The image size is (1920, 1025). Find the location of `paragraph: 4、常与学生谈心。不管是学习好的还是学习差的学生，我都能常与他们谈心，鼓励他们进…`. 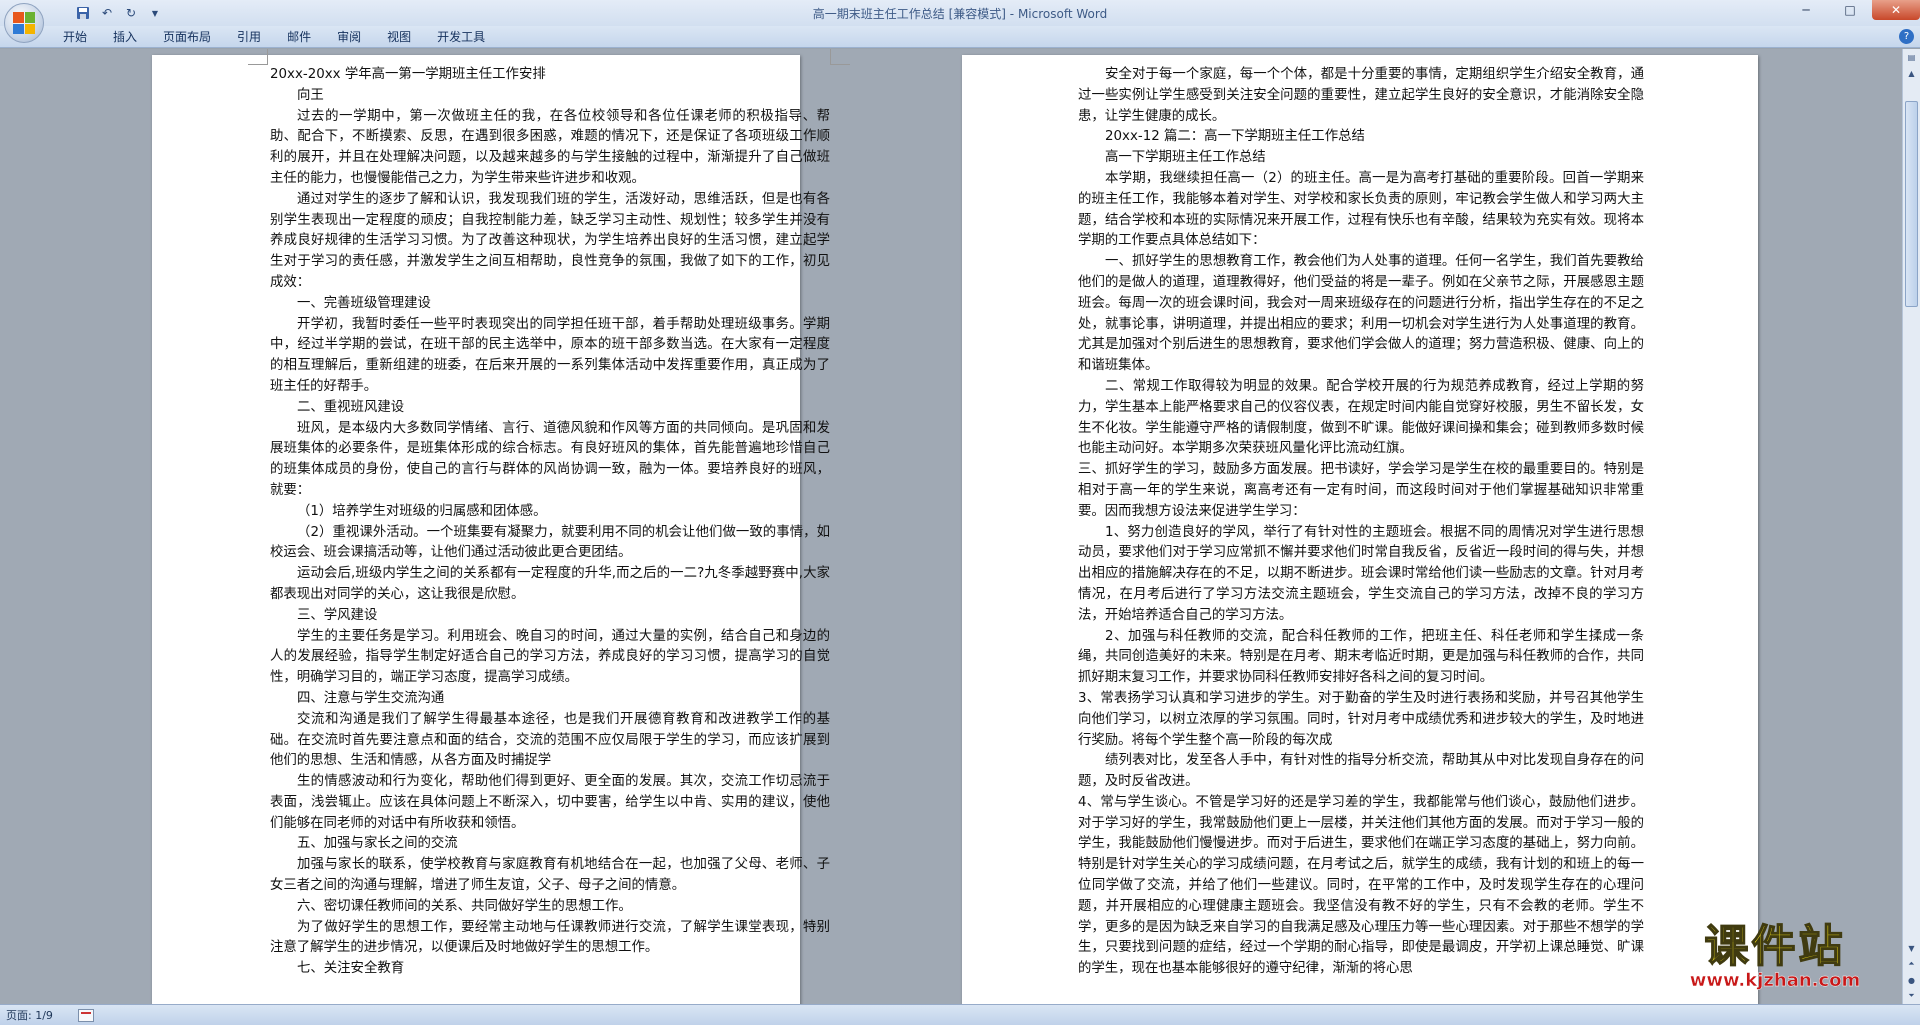

paragraph: 4、常与学生谈心。不管是学习好的还是学习差的学生，我都能常与他们谈心，鼓励他们进… is located at coordinates (1361, 886).